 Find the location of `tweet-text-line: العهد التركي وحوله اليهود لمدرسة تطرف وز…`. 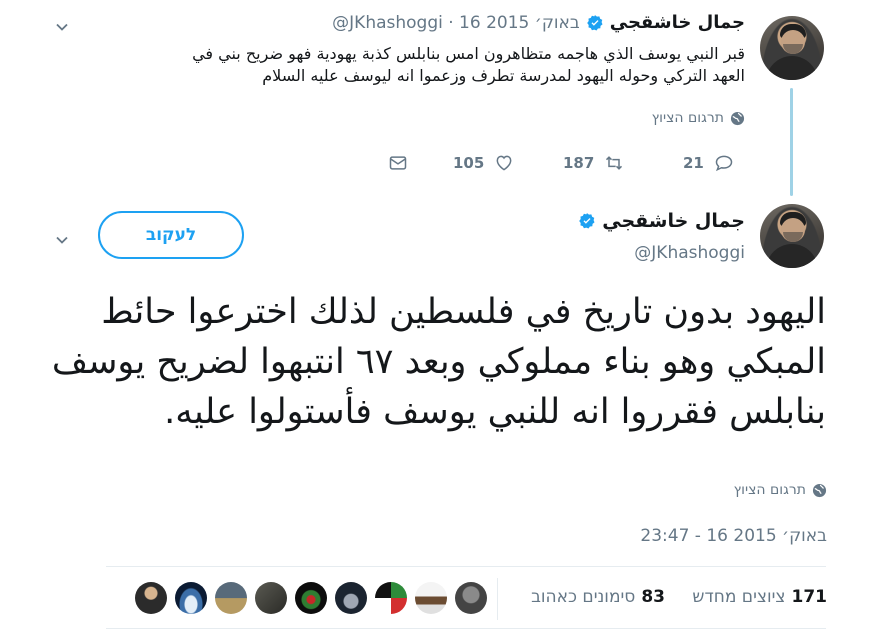

tweet-text-line: العهد التركي وحوله اليهود لمدرسة تطرف وز… is located at coordinates (503, 75).